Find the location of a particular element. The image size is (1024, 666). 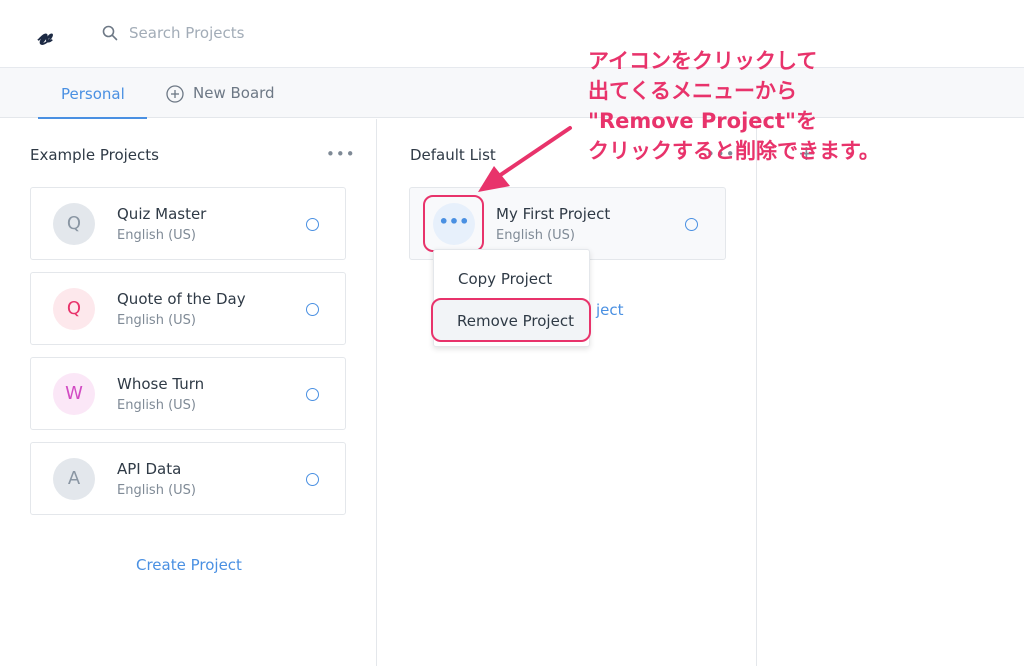

create-project-link: ject is located at coordinates (610, 310).